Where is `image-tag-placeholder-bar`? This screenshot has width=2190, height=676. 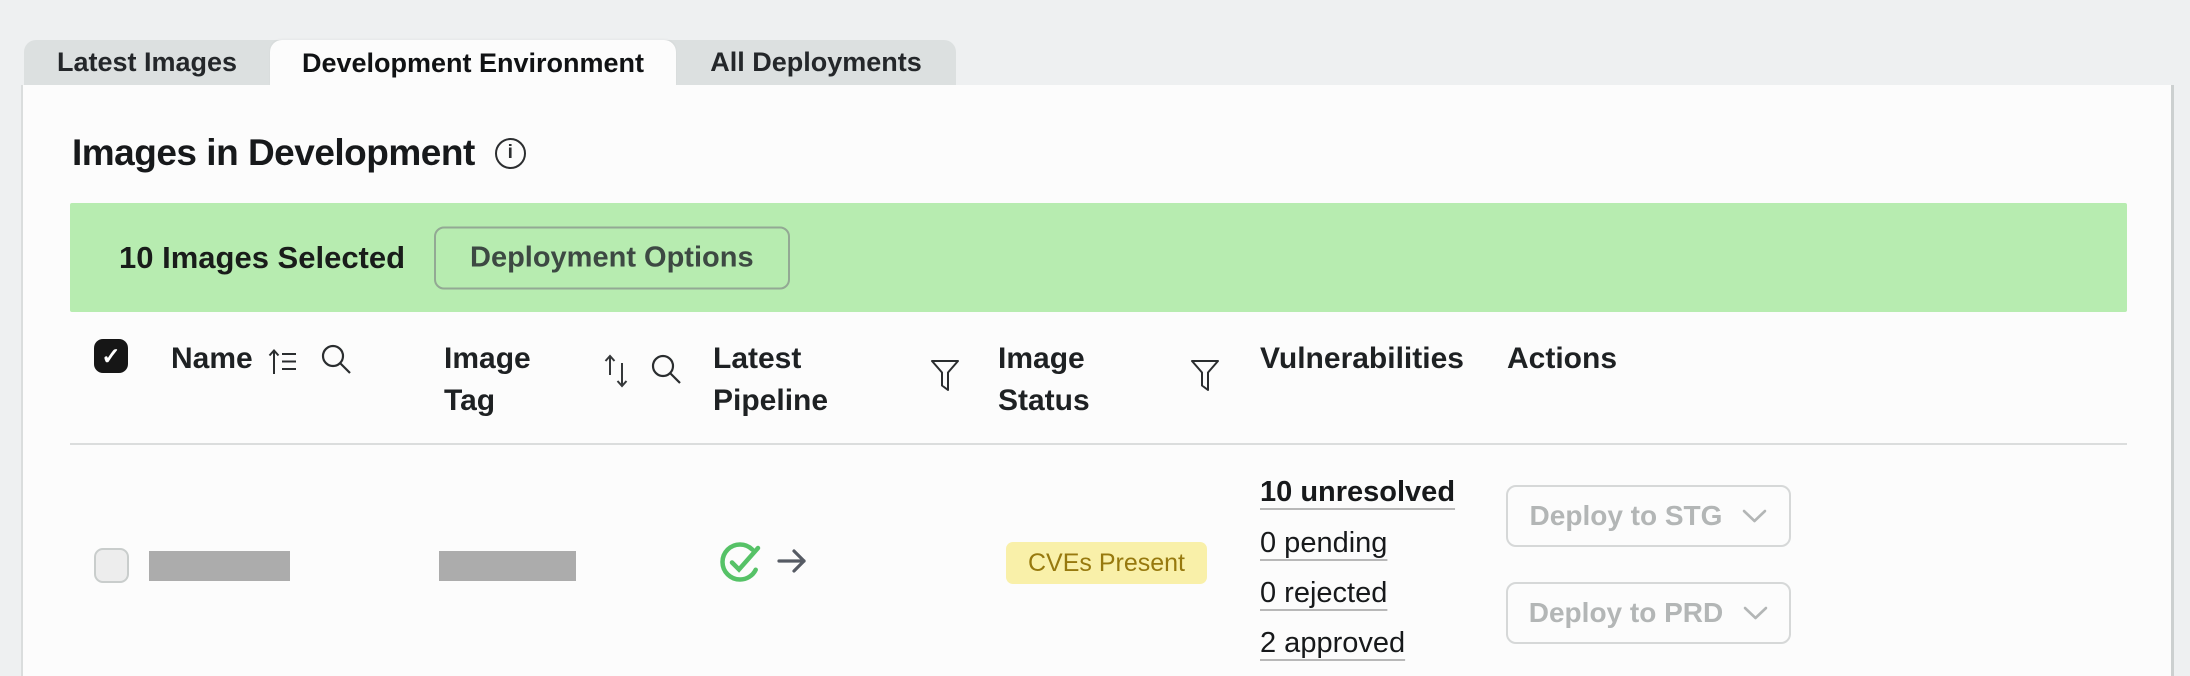
image-tag-placeholder-bar is located at coordinates (507, 566).